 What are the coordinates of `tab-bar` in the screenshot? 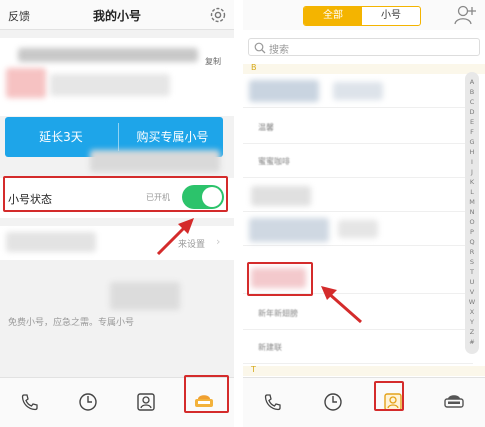 It's located at (364, 402).